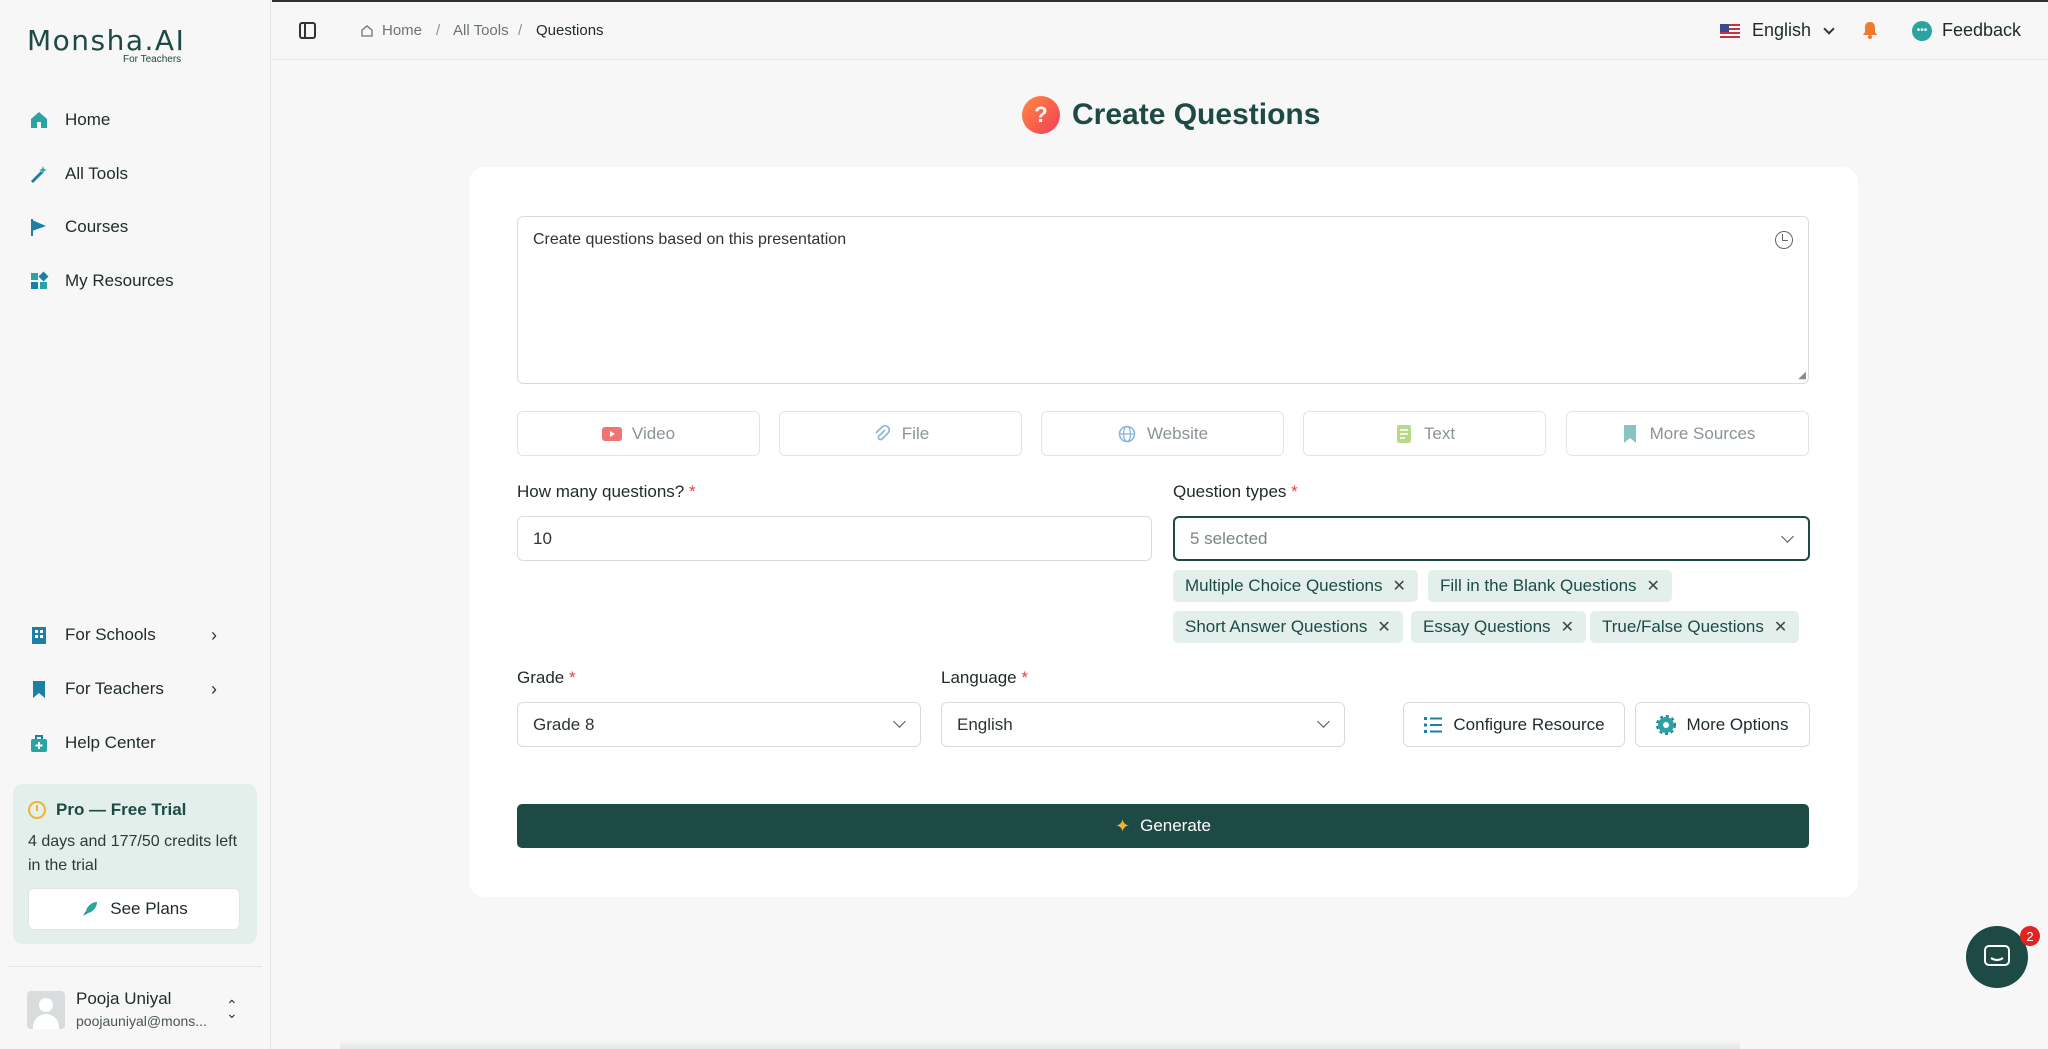 The width and height of the screenshot is (2048, 1049). I want to click on source-label: Text, so click(1439, 433).